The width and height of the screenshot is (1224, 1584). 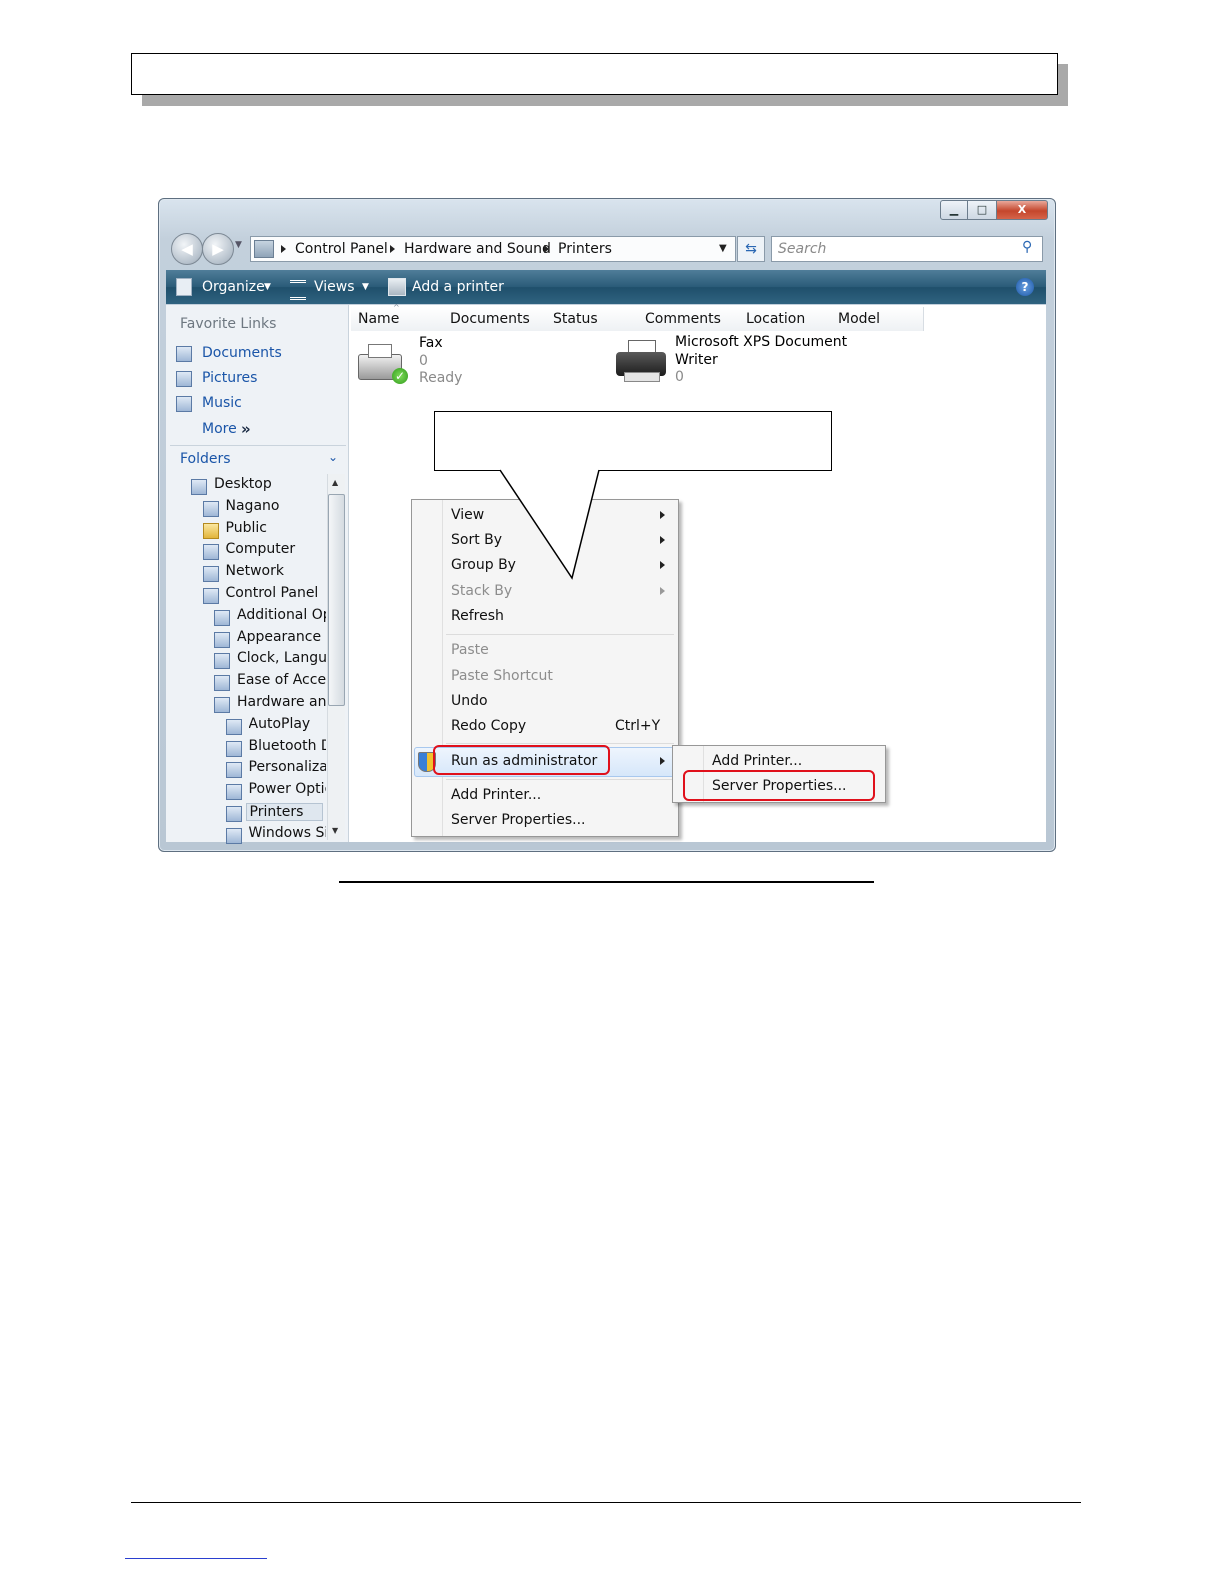 I want to click on caption-underline, so click(x=606, y=882).